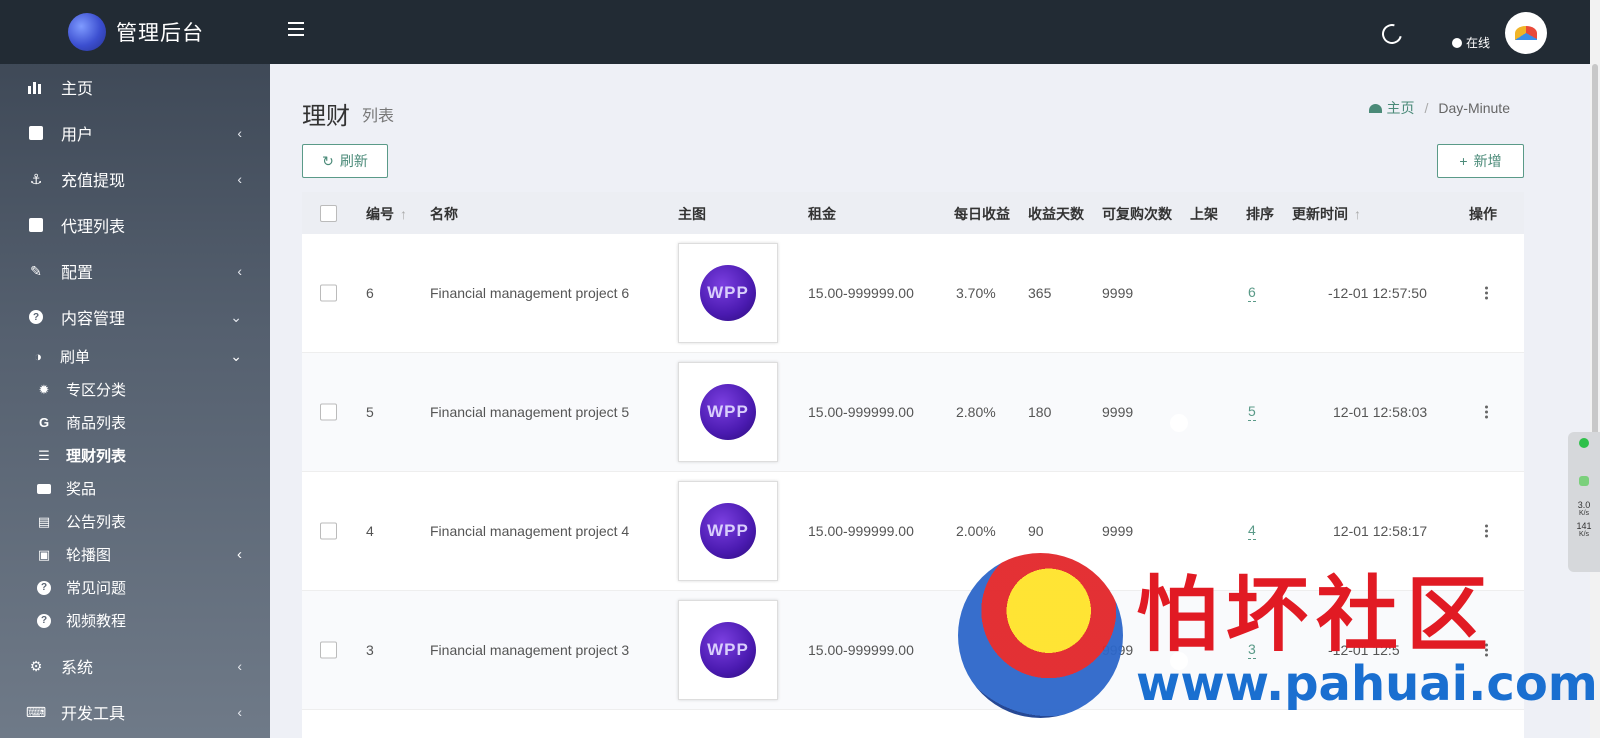  I want to click on network-speed-widget: 3.0 K/s 141 K/s, so click(1584, 502).